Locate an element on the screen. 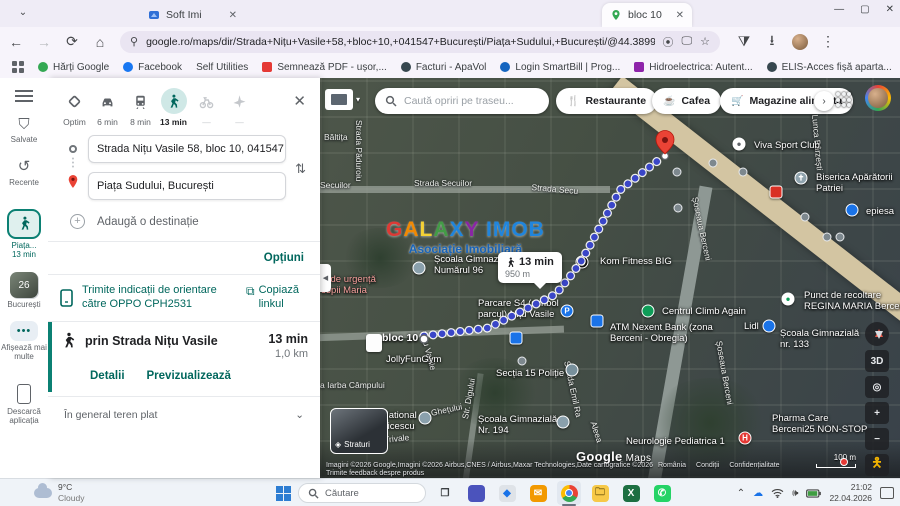 The image size is (900, 506). menu-kebab-icon: ⋮ is located at coordinates (828, 42).